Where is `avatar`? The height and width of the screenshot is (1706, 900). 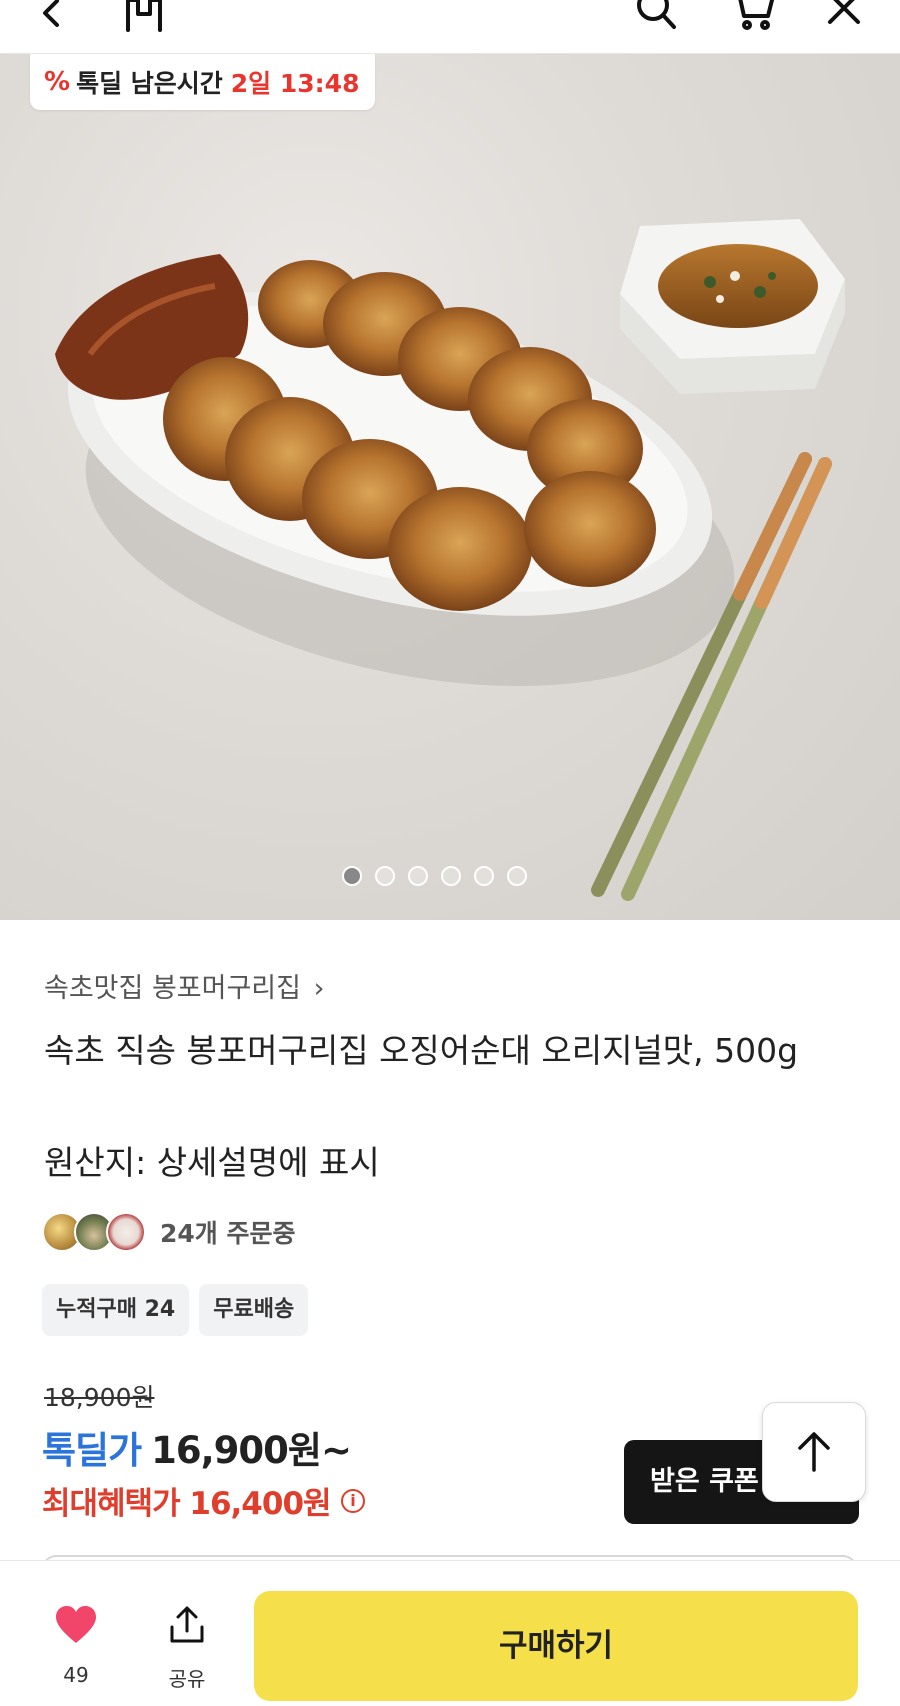
avatar is located at coordinates (126, 1232).